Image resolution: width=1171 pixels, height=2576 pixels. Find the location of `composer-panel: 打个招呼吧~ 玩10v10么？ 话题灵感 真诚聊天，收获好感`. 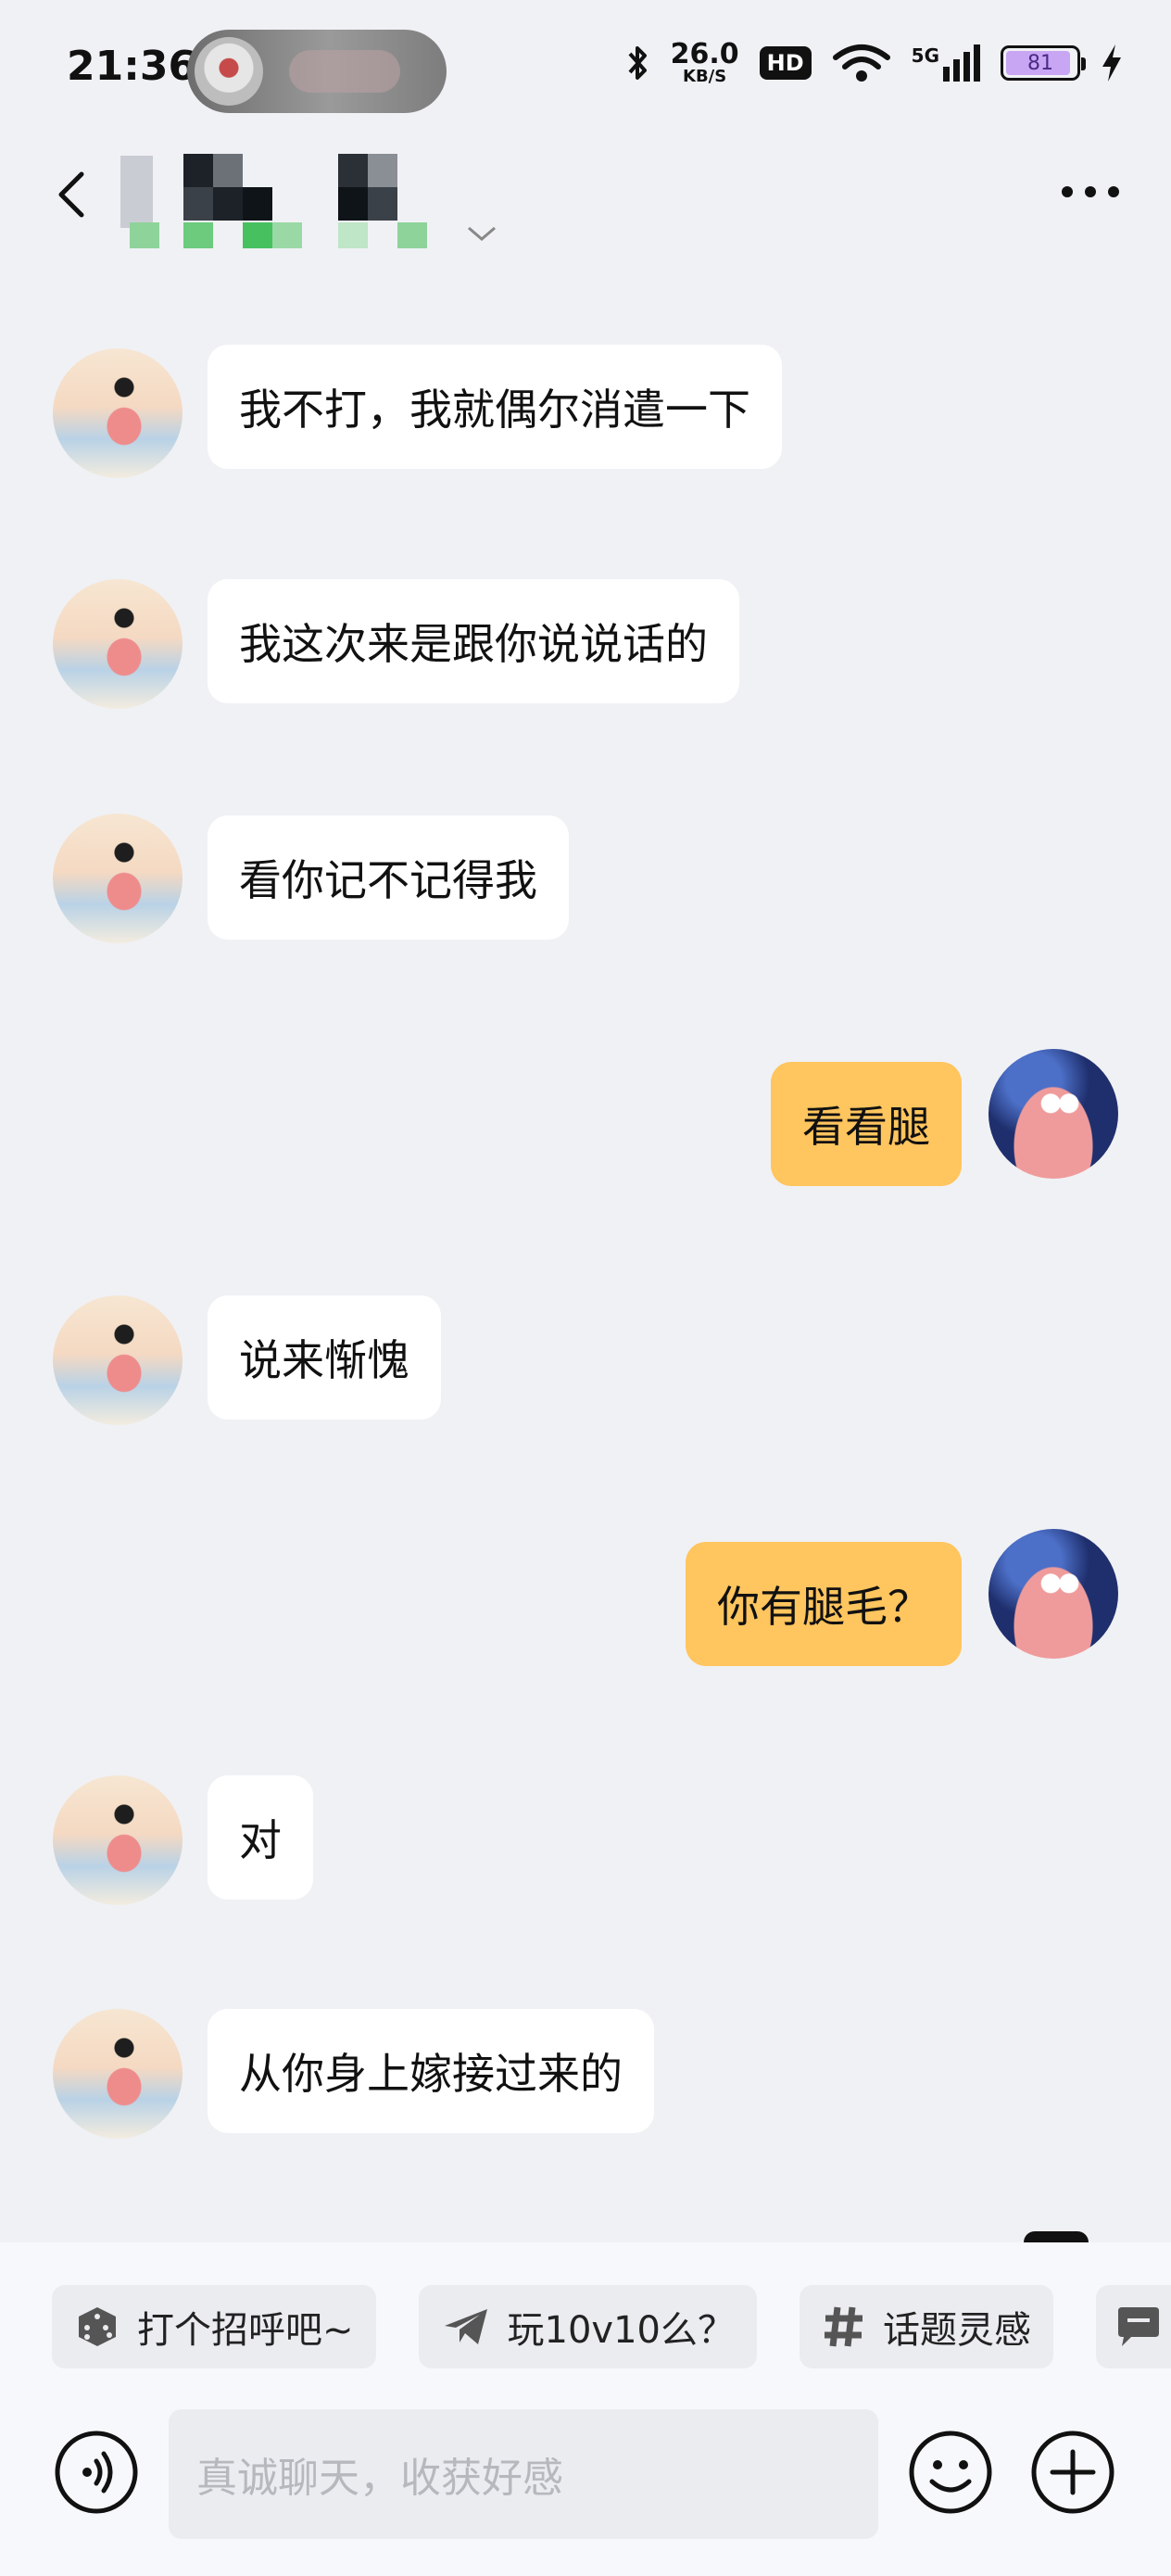

composer-panel: 打个招呼吧~ 玩10v10么？ 话题灵感 真诚聊天，收获好感 is located at coordinates (585, 2403).